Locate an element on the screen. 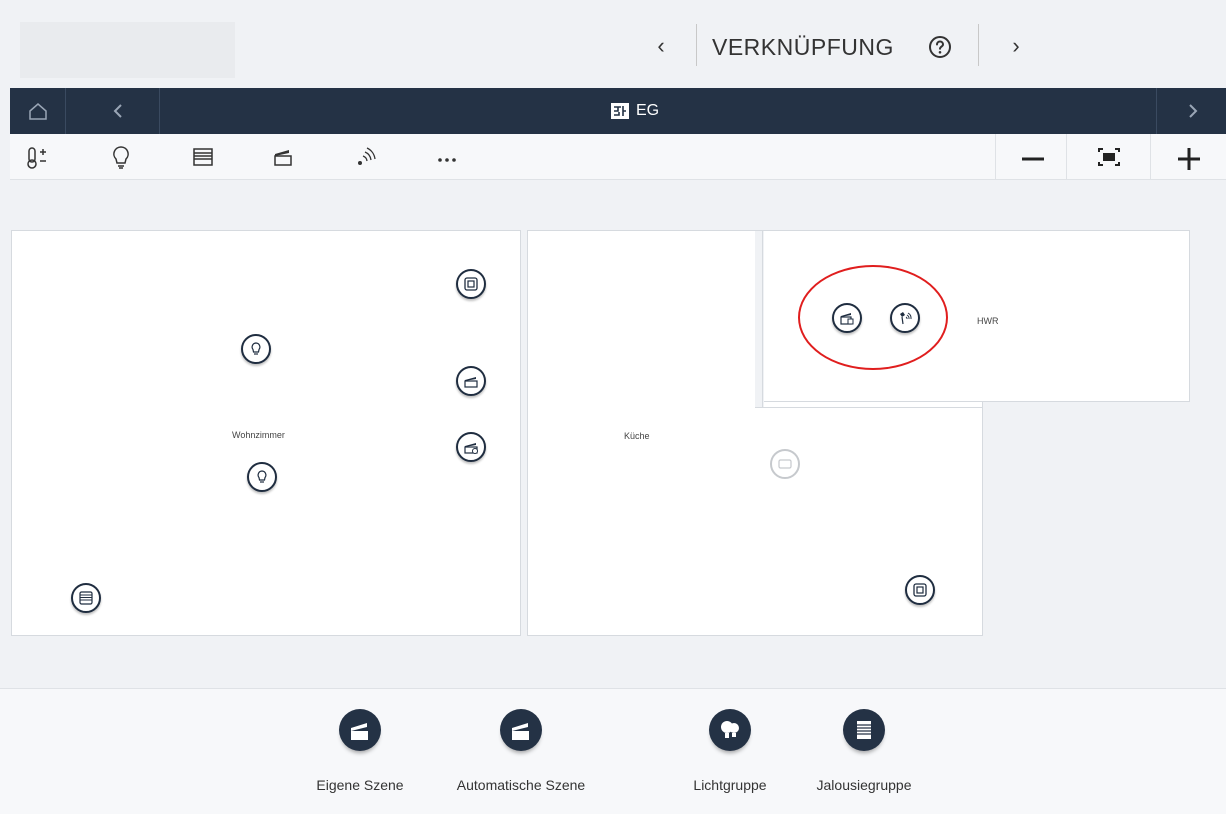 The image size is (1226, 814). auto-scene-device-icon is located at coordinates (471, 447).